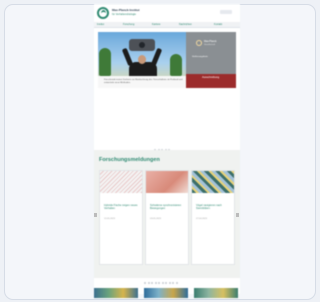 This screenshot has width=320, height=302. Describe the element at coordinates (142, 54) in the screenshot. I see `hero-photo` at that location.